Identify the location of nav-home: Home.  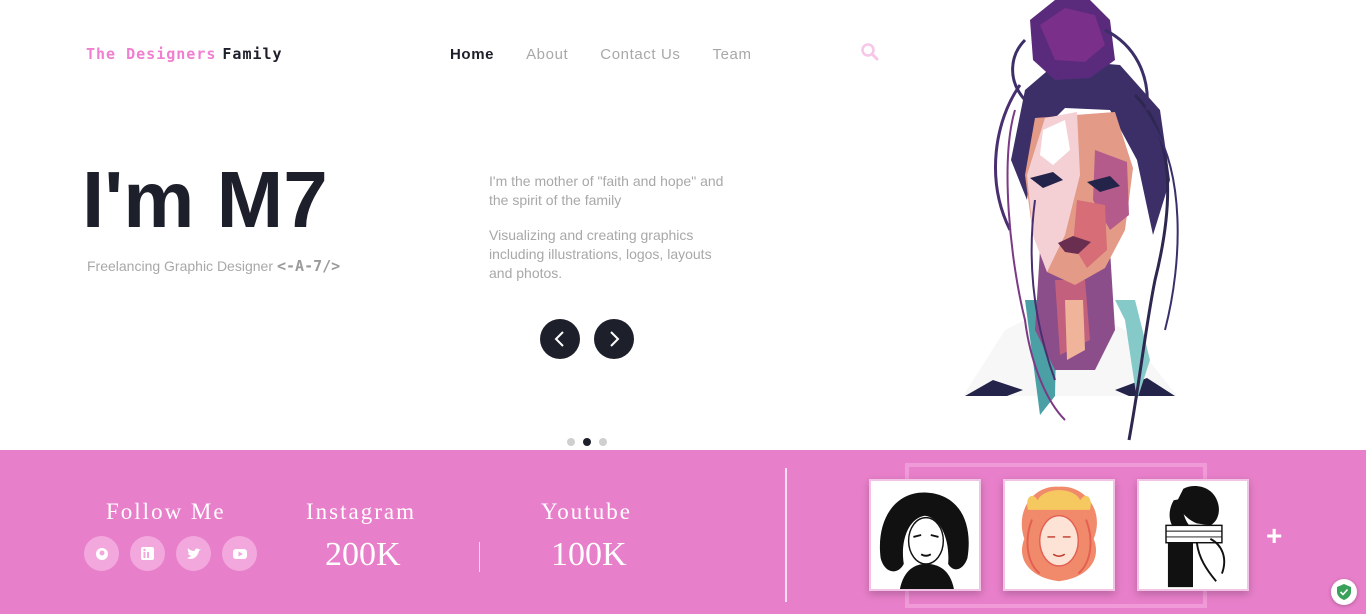
(472, 54).